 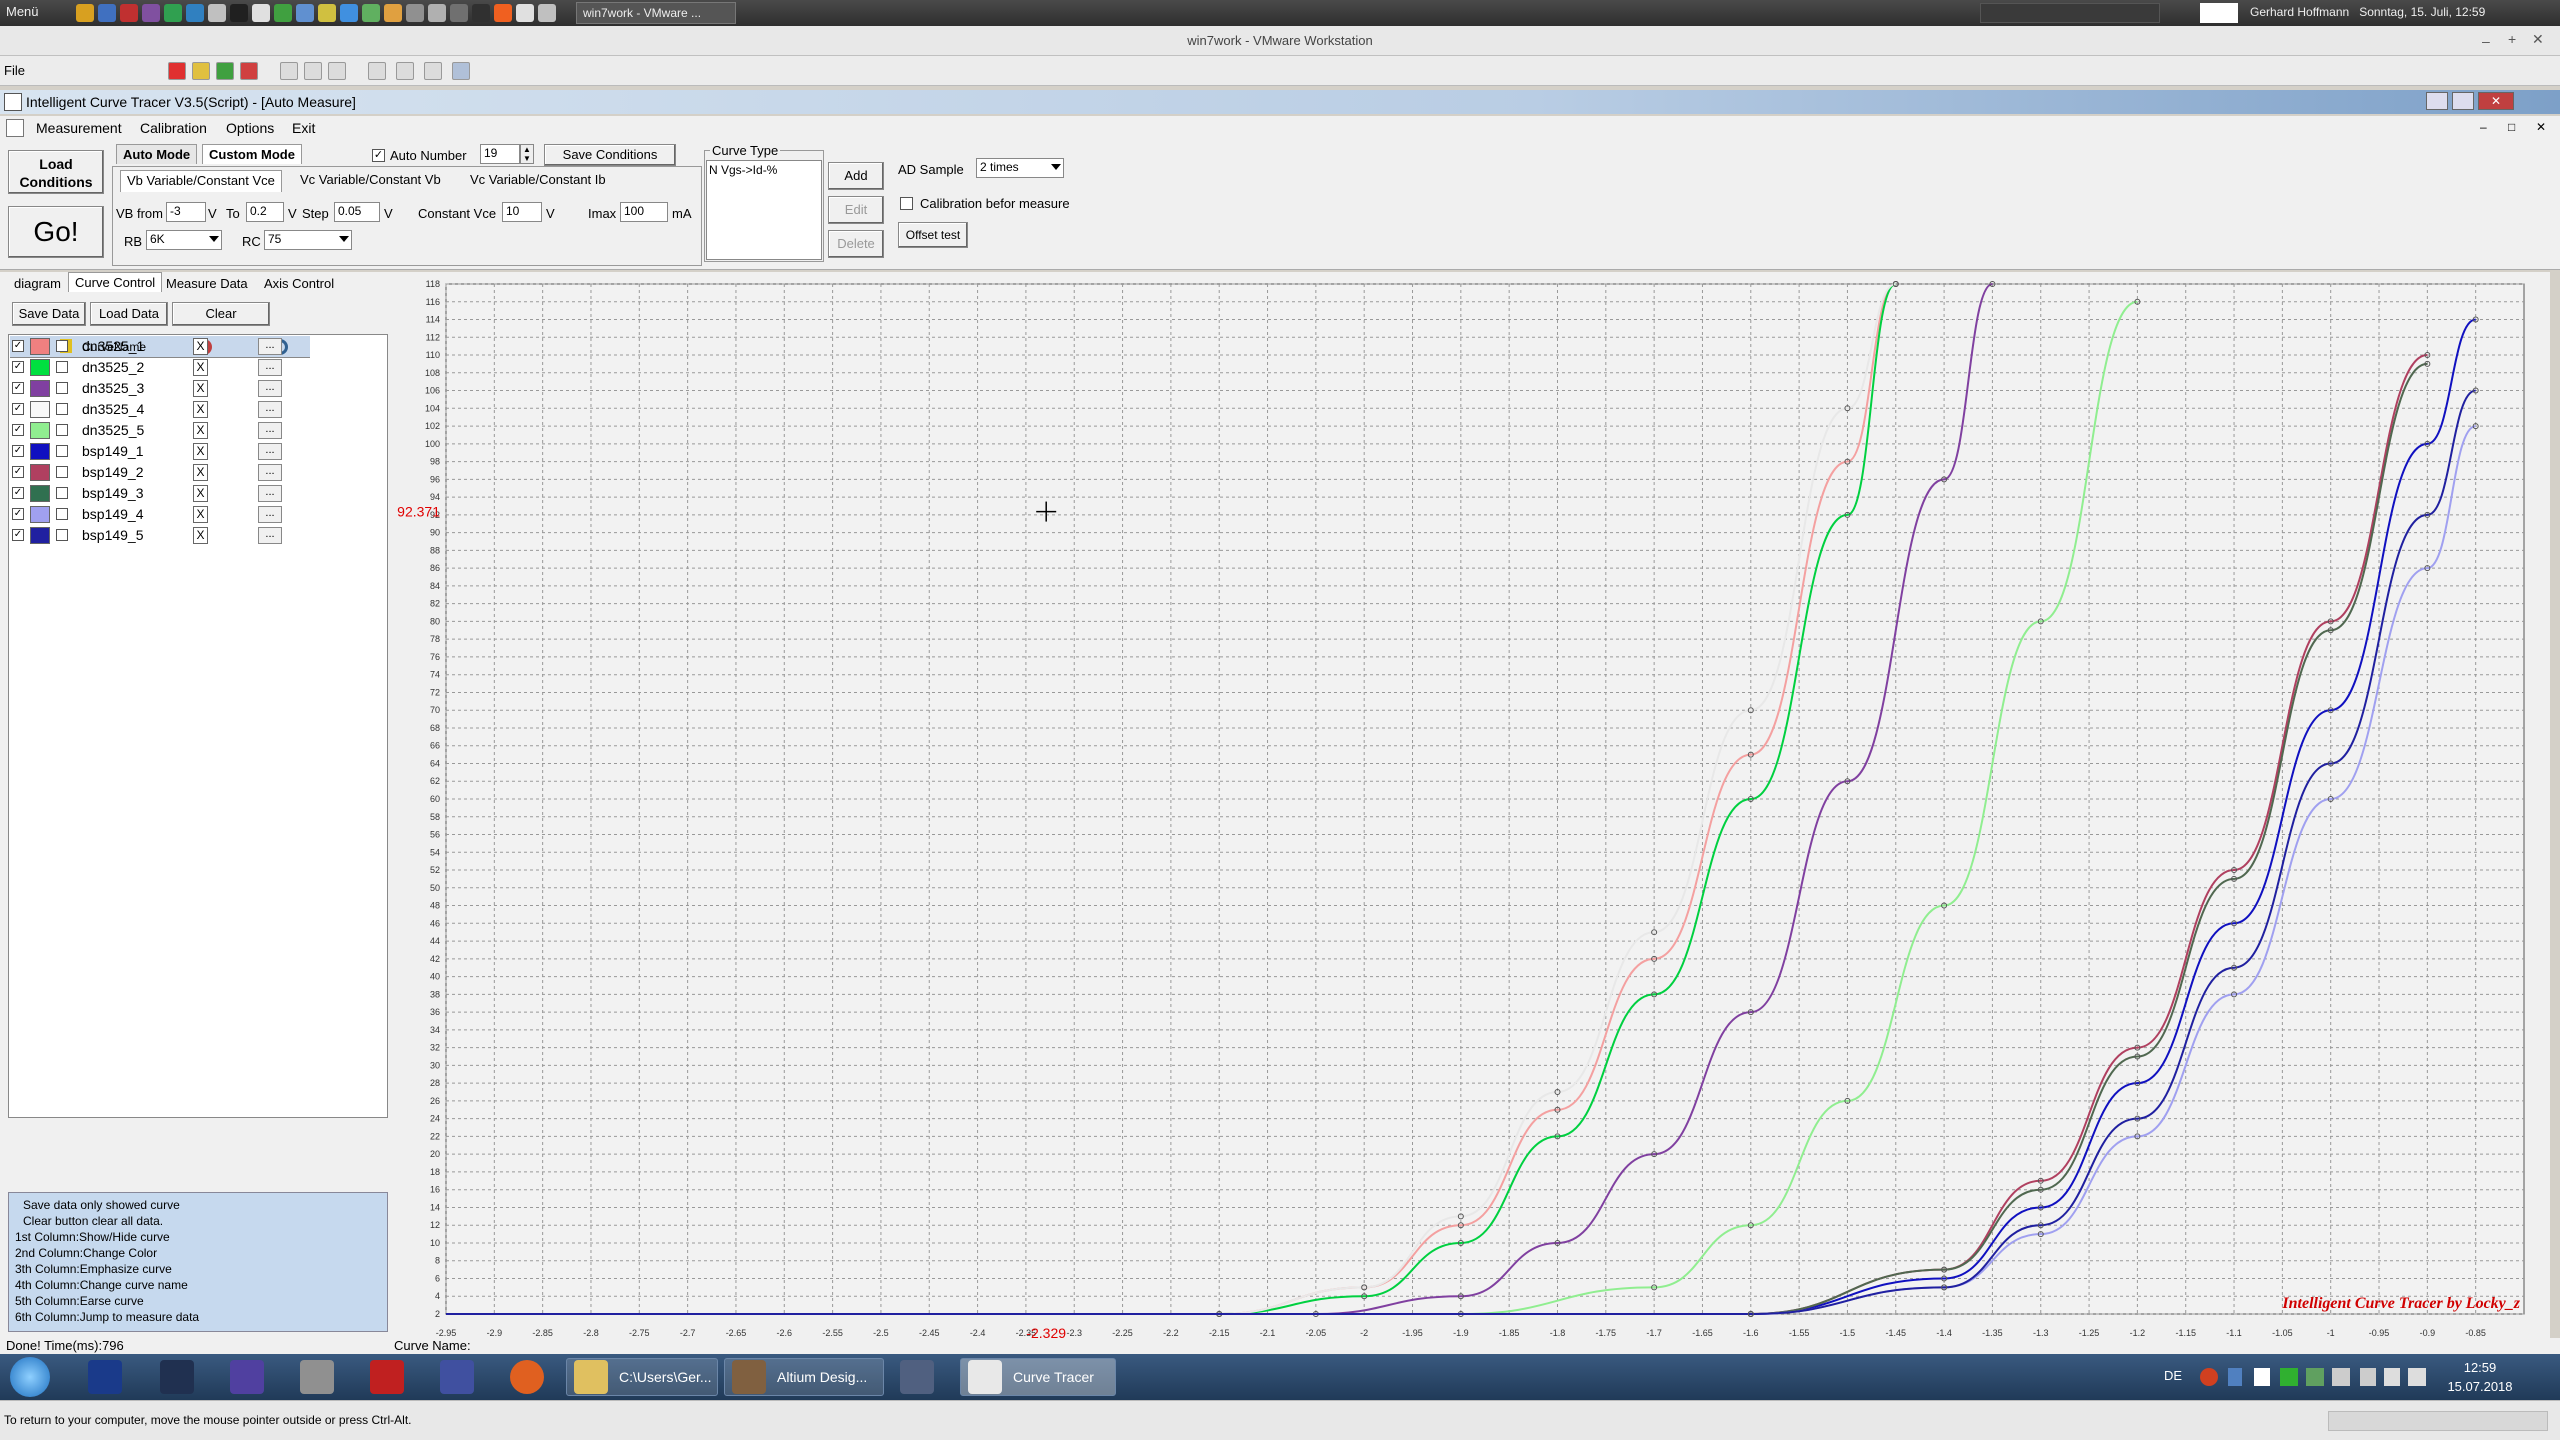 What do you see at coordinates (2299, 12) in the screenshot?
I see `user-name: Gerhard Hoffmann` at bounding box center [2299, 12].